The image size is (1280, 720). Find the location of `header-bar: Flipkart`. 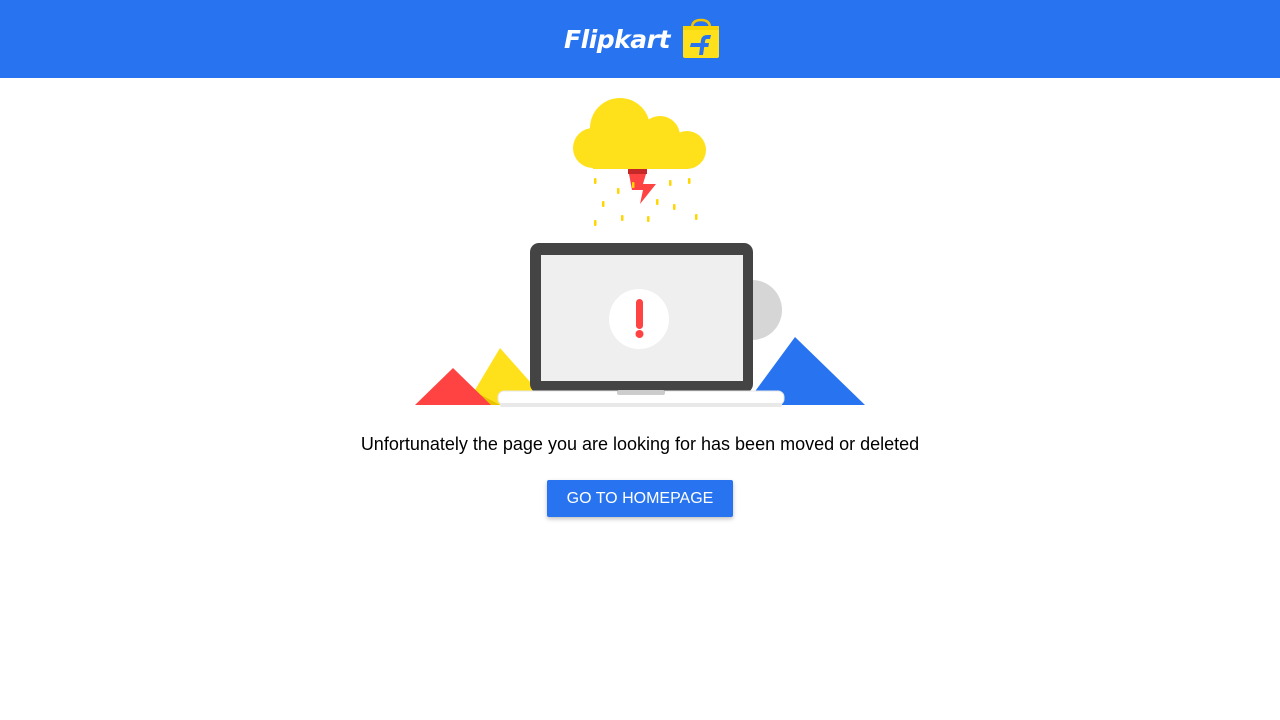

header-bar: Flipkart is located at coordinates (640, 39).